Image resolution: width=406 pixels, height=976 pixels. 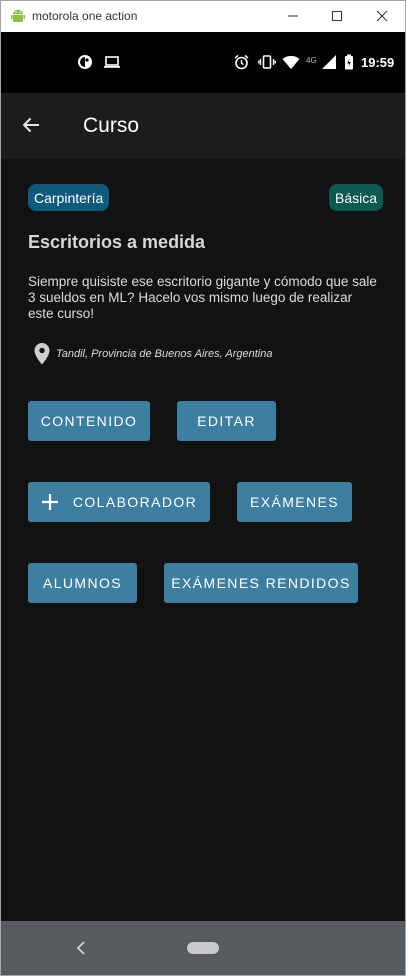 I want to click on contenido-button: CONTENIDO, so click(x=89, y=421).